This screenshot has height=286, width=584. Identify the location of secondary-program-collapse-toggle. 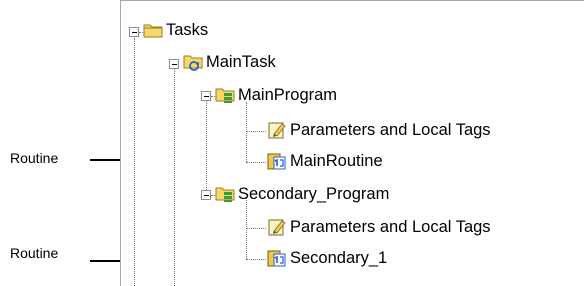
(206, 195).